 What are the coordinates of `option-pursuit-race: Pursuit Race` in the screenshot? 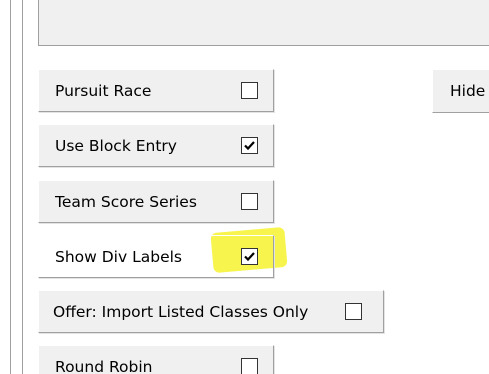 It's located at (156, 90).